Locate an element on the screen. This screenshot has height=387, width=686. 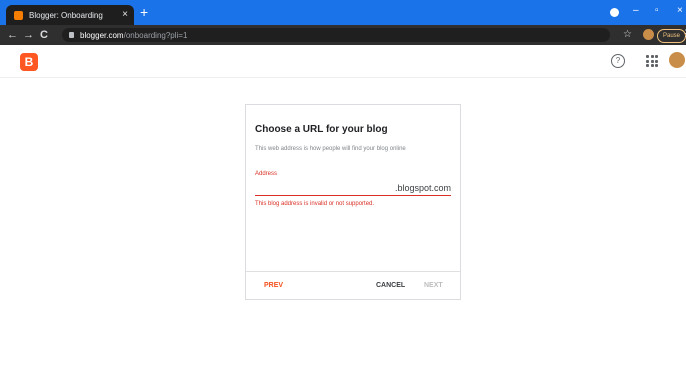
next-button: NEXT is located at coordinates (433, 285).